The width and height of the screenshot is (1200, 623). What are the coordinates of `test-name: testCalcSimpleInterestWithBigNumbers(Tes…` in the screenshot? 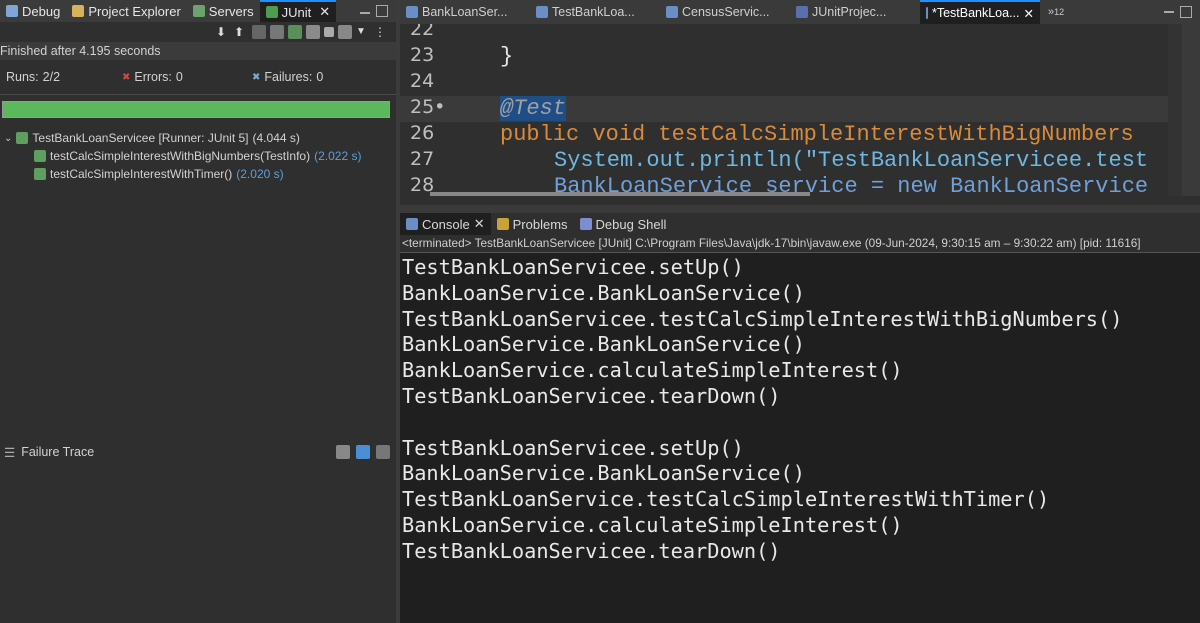 It's located at (180, 156).